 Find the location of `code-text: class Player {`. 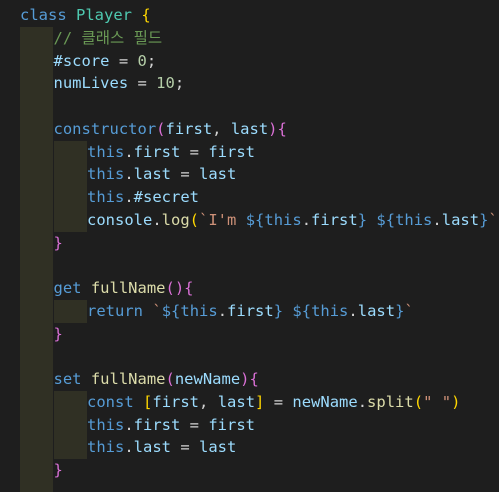

code-text: class Player { is located at coordinates (85, 15).